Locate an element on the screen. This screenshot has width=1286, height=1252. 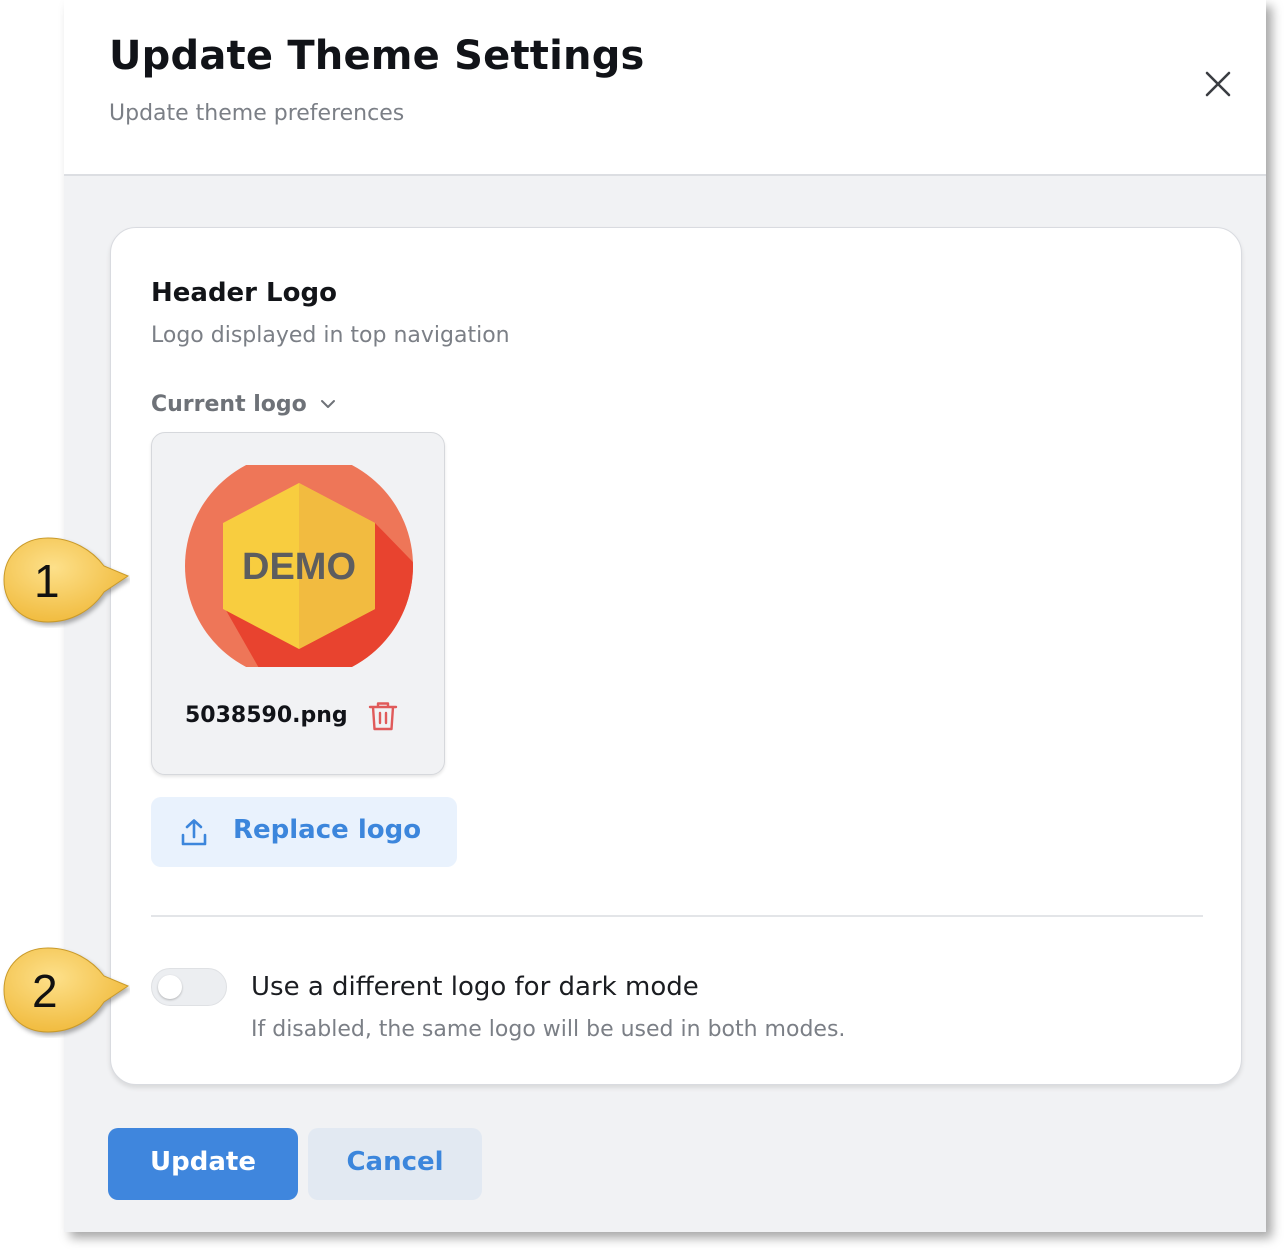
delete-logo-button is located at coordinates (383, 716).